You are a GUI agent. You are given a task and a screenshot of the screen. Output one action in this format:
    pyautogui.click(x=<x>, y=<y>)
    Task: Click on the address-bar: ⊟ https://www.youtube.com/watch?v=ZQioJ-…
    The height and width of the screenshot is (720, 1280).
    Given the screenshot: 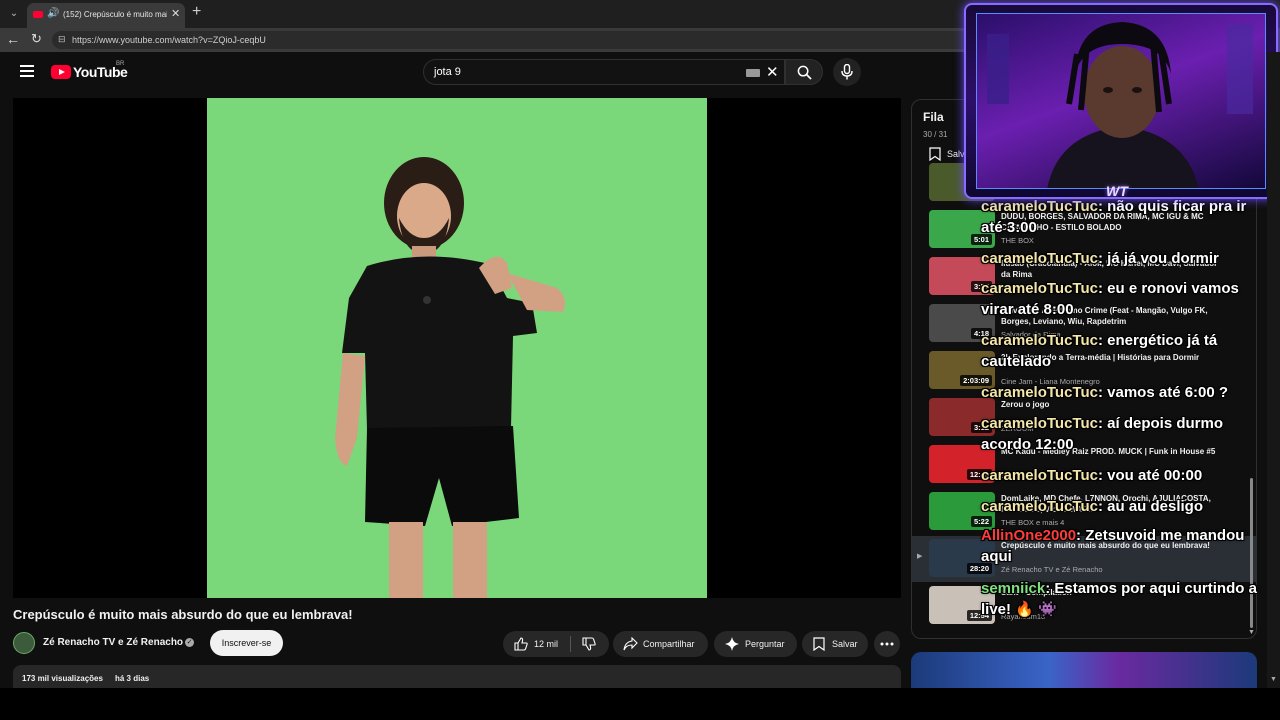 What is the action you would take?
    pyautogui.click(x=512, y=40)
    